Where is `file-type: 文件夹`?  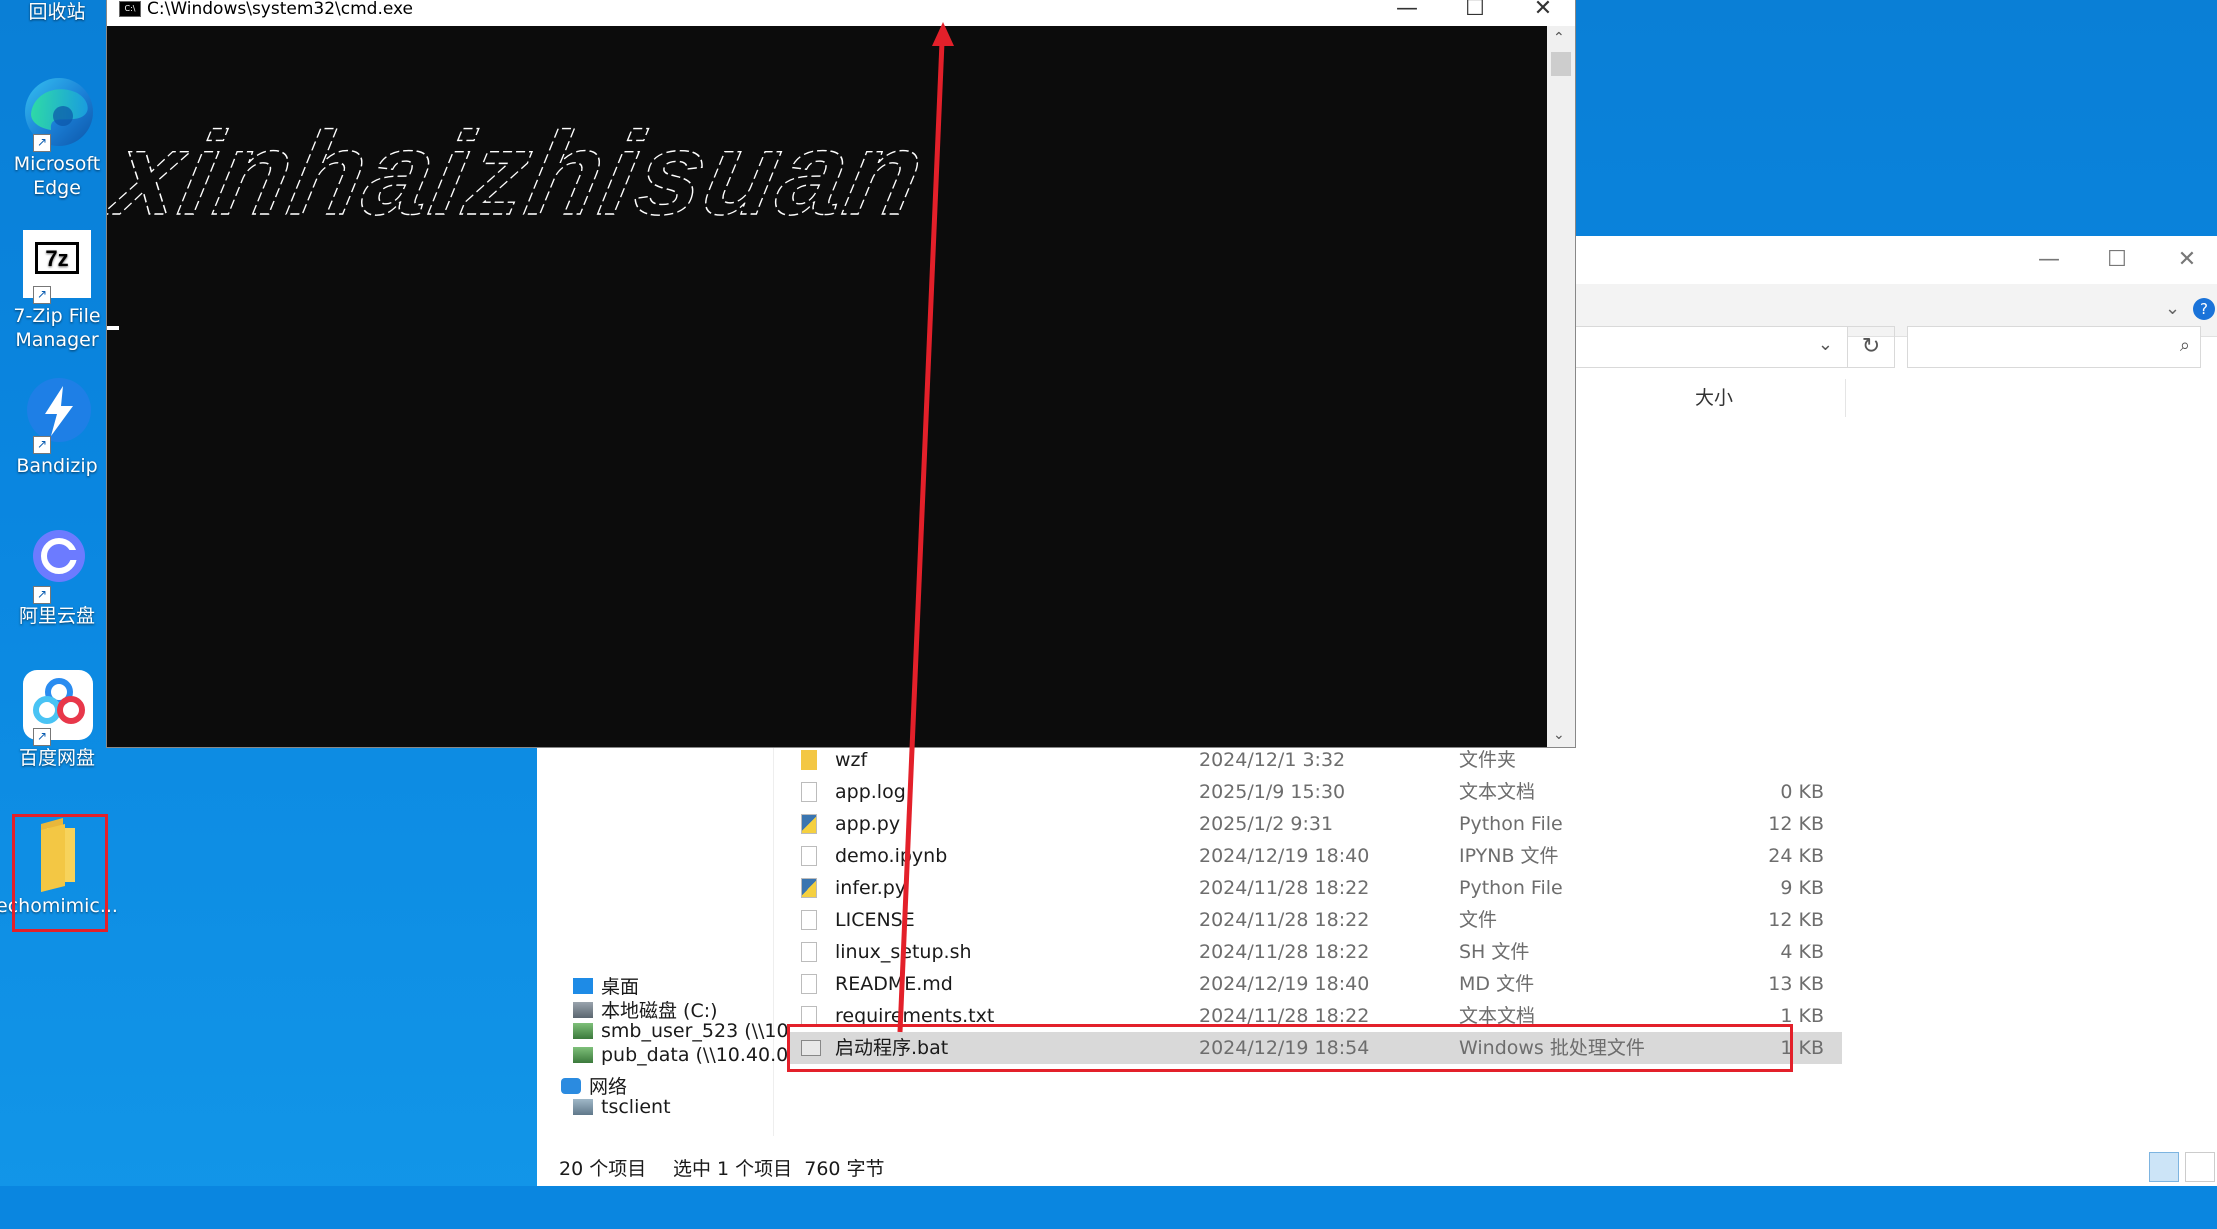
file-type: 文件夹 is located at coordinates (1488, 760).